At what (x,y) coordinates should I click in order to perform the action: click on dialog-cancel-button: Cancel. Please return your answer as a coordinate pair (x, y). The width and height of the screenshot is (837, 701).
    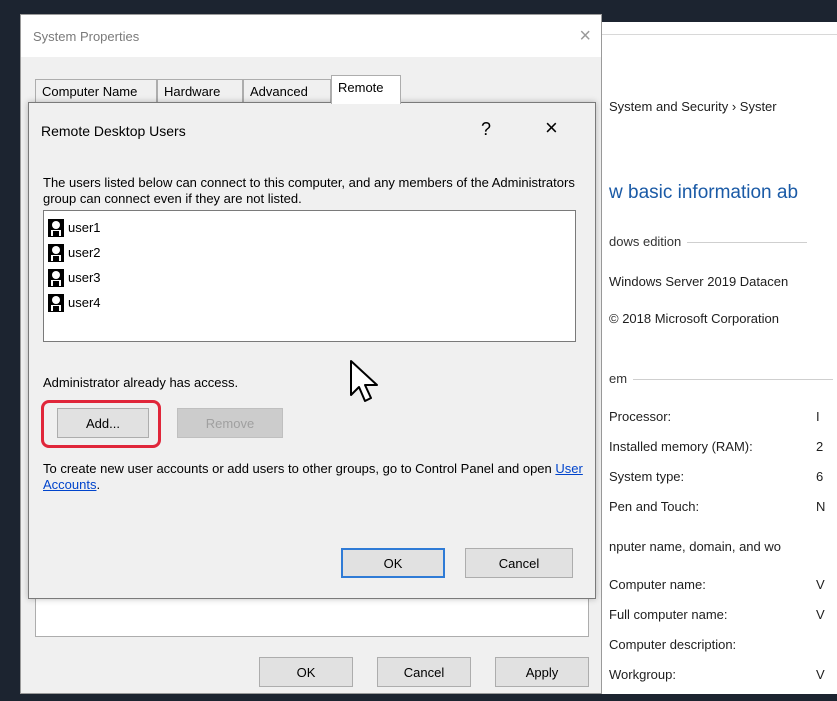
    Looking at the image, I should click on (519, 563).